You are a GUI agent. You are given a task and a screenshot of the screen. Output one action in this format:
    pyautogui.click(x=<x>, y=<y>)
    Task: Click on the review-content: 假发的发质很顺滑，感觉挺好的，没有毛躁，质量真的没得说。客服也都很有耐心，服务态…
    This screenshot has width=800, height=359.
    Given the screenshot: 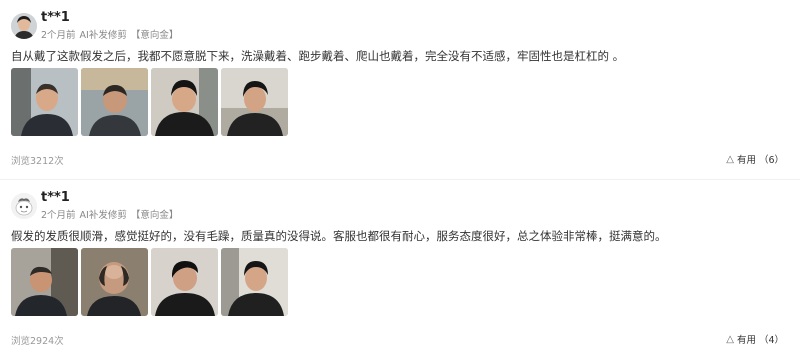 What is the action you would take?
    pyautogui.click(x=339, y=236)
    